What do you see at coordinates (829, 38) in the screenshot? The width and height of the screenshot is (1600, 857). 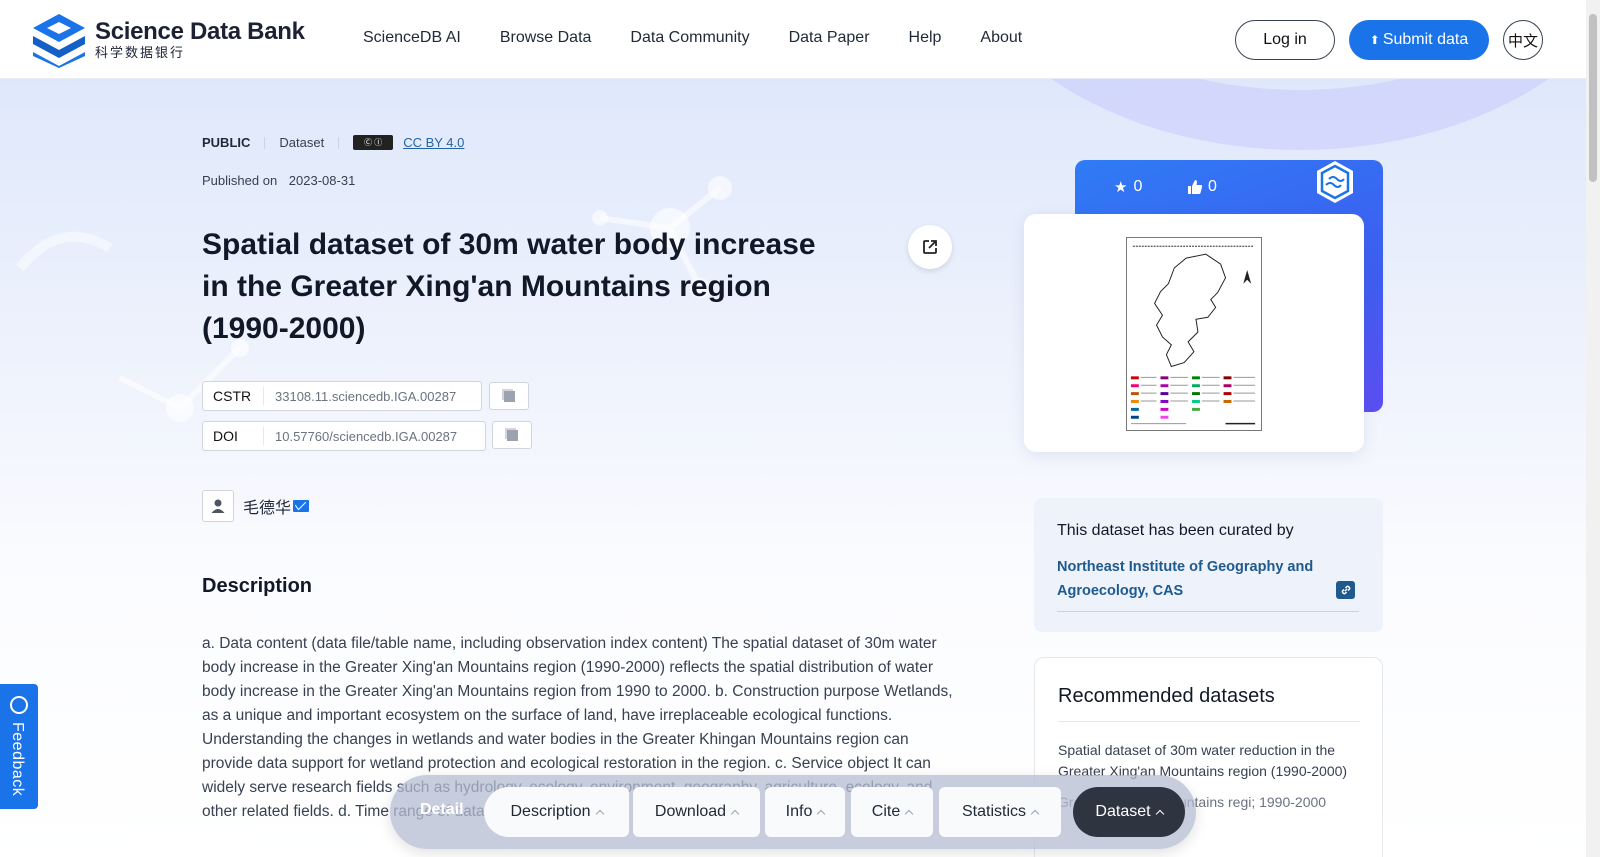 I see `nav-data-paper: Data Paper` at bounding box center [829, 38].